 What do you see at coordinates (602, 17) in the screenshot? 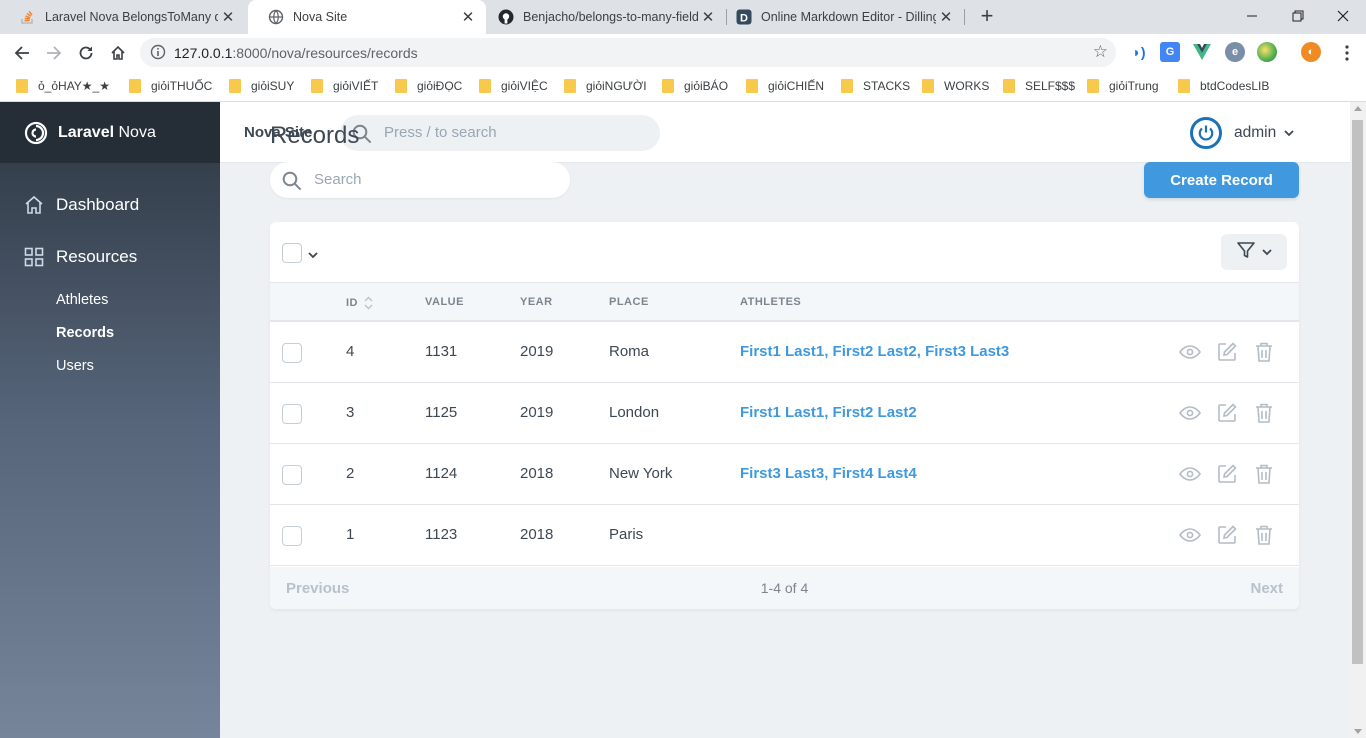
I see `browser-tab: Benjacho/belongs-to-many-field ✕` at bounding box center [602, 17].